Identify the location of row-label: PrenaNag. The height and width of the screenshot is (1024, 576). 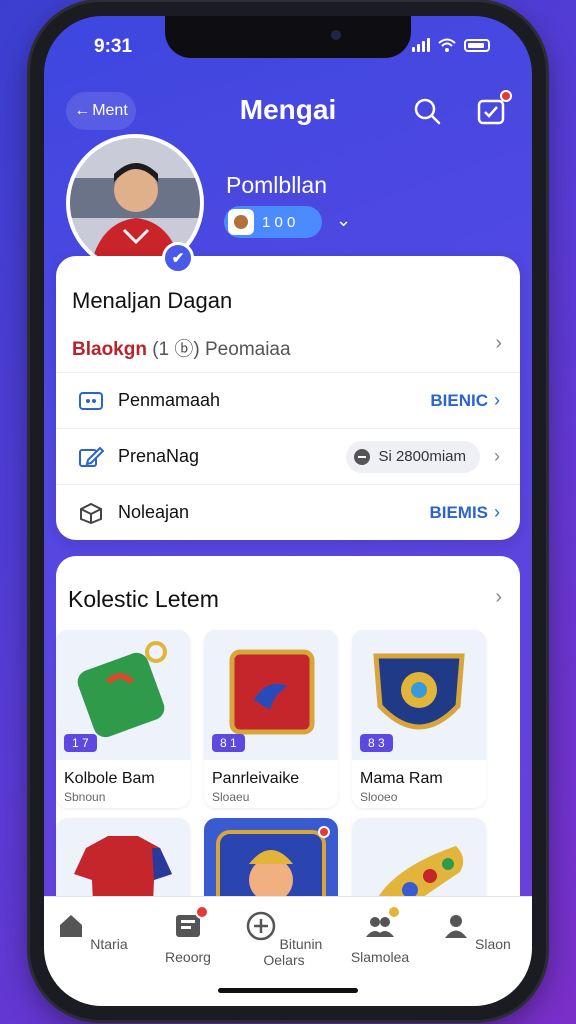
(159, 456).